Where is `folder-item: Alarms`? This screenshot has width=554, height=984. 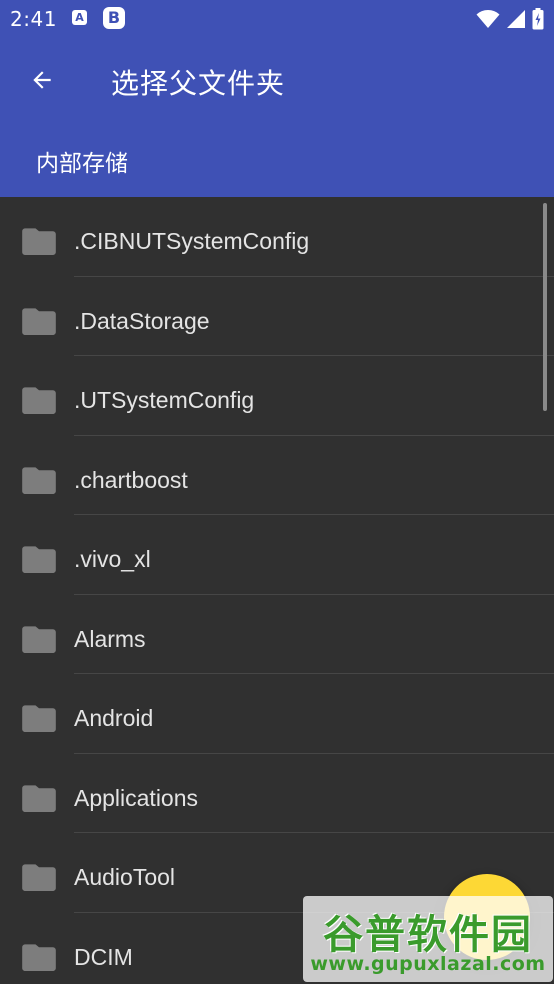
folder-item: Alarms is located at coordinates (277, 634).